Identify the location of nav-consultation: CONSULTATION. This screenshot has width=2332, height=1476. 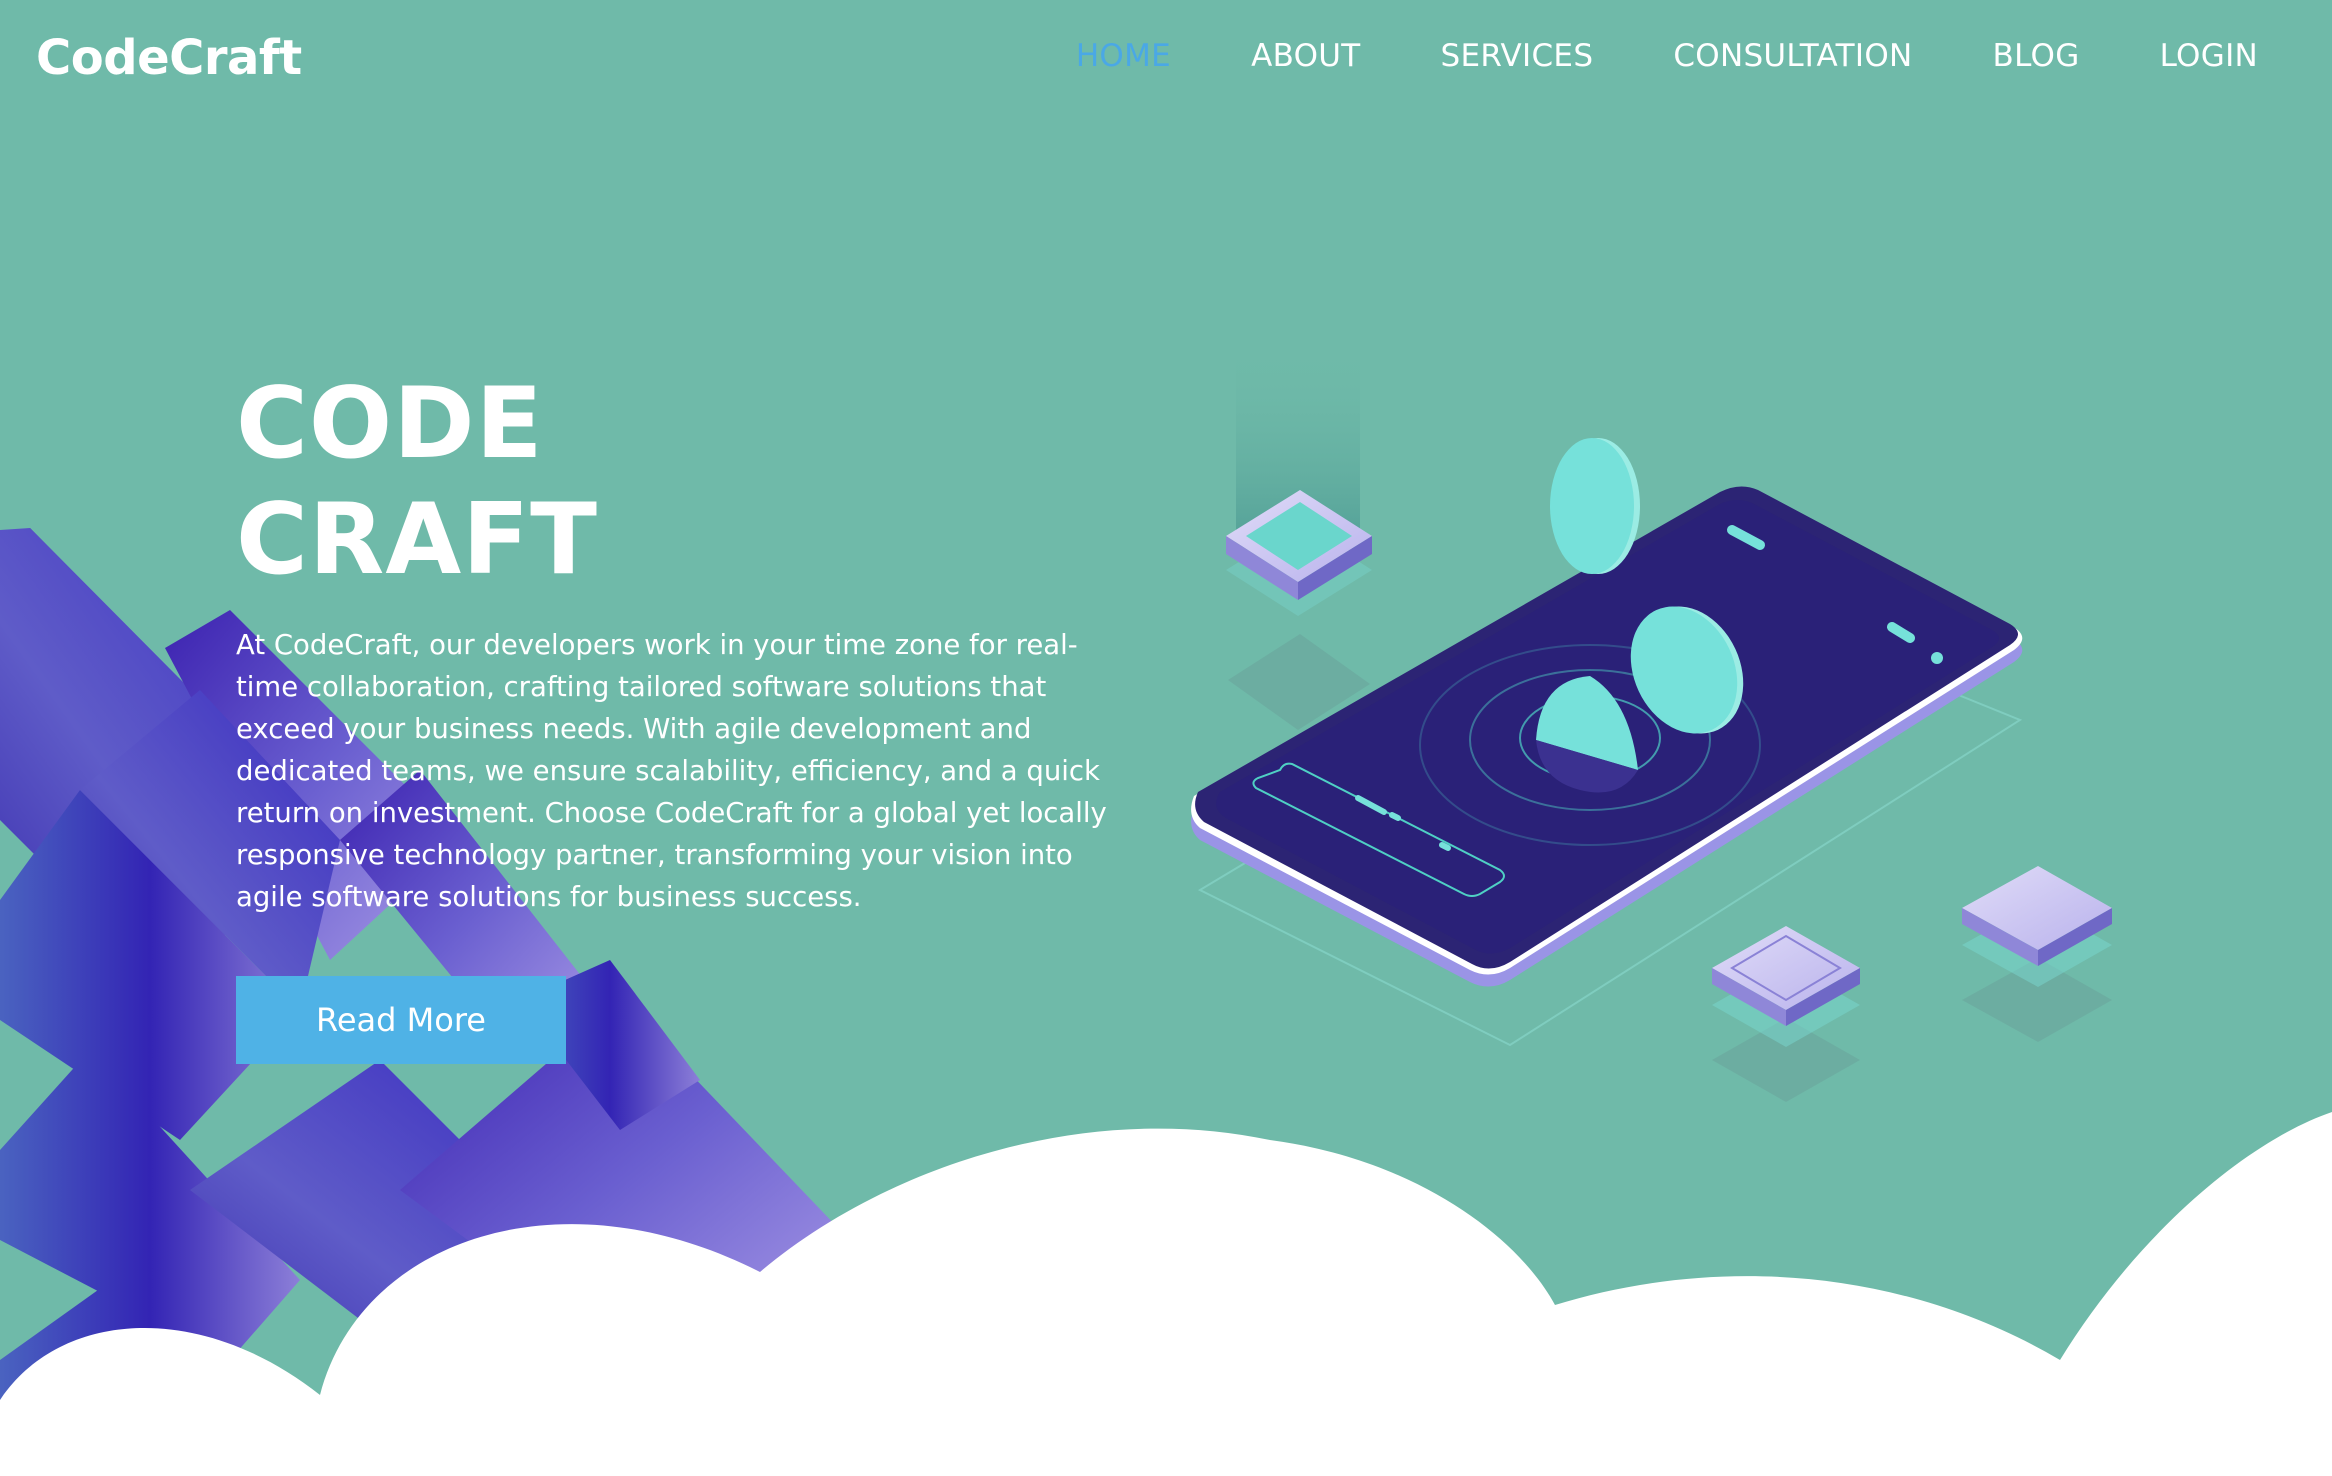
(1792, 56).